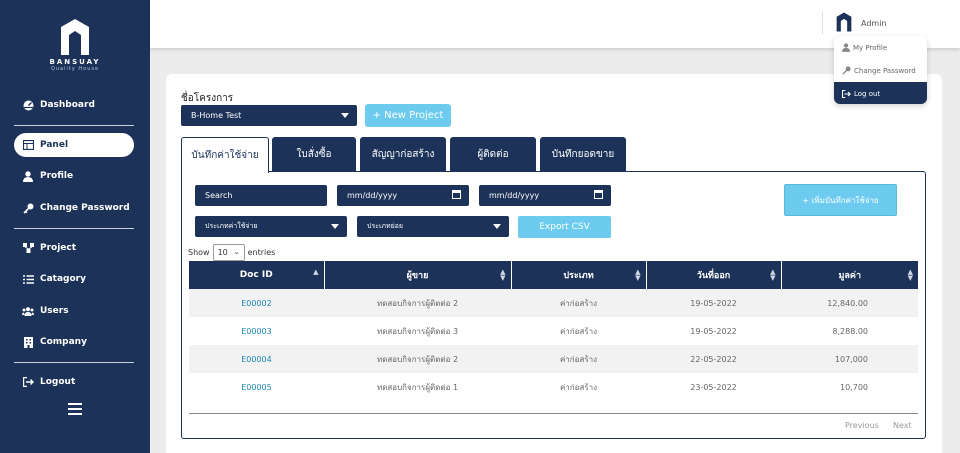 This screenshot has height=453, width=960. What do you see at coordinates (216, 115) in the screenshot?
I see `project-select-value: B-Home Test` at bounding box center [216, 115].